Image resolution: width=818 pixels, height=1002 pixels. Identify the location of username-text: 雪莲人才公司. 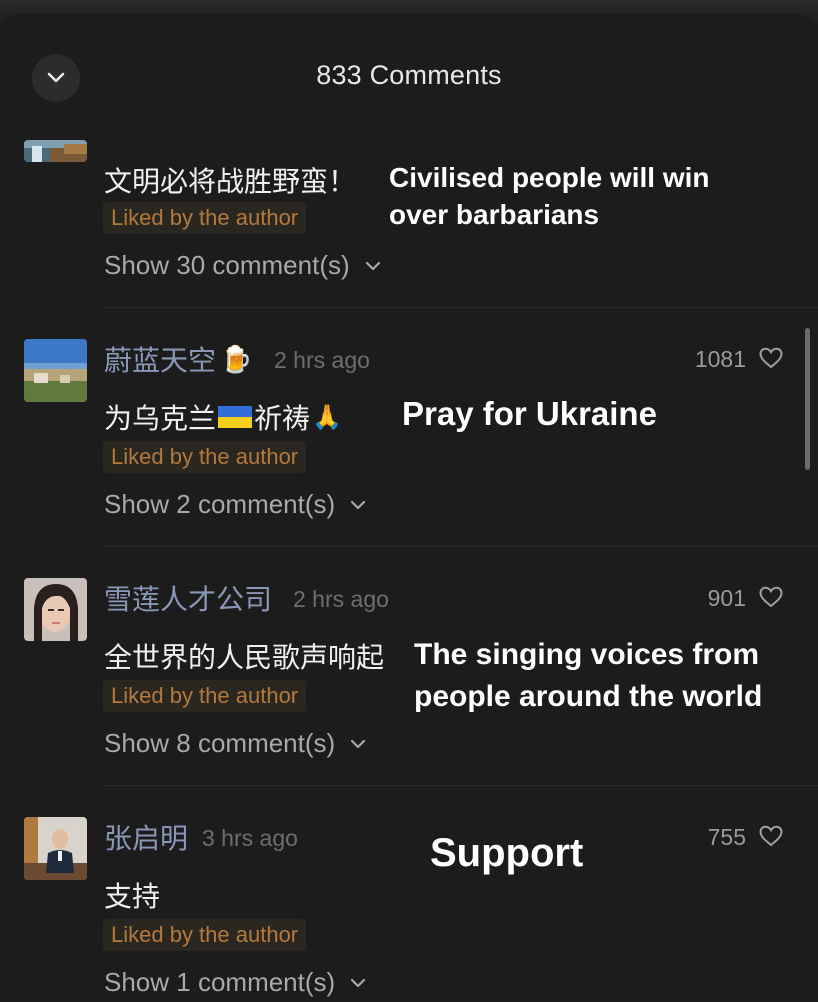
(188, 599).